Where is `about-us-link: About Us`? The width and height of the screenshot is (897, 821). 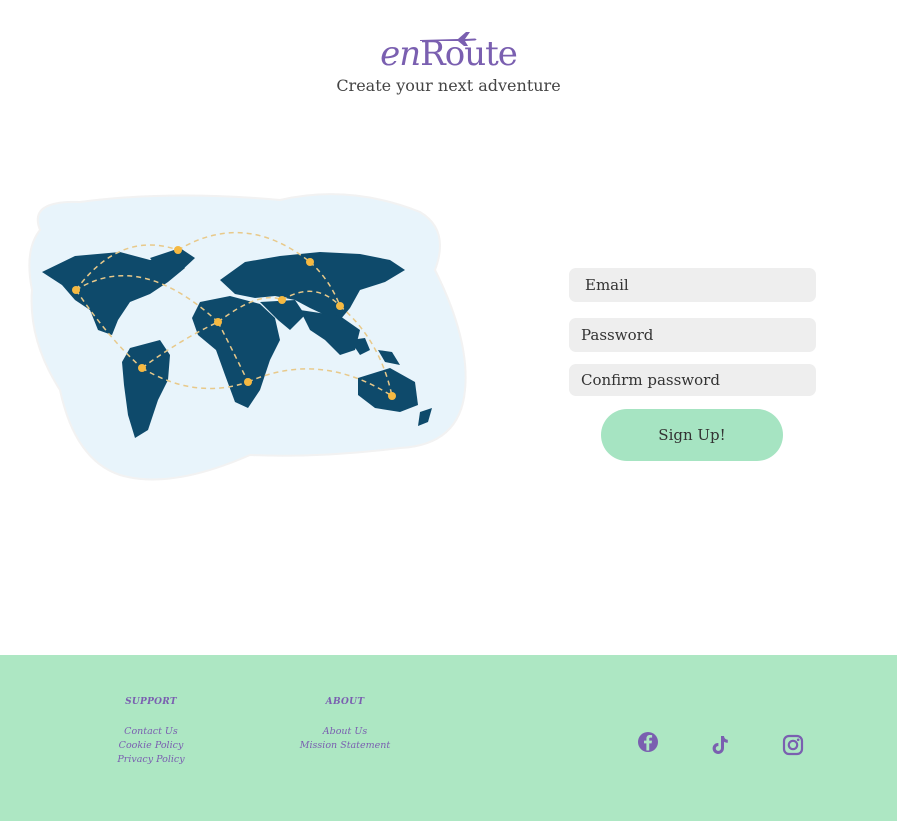 about-us-link: About Us is located at coordinates (345, 732).